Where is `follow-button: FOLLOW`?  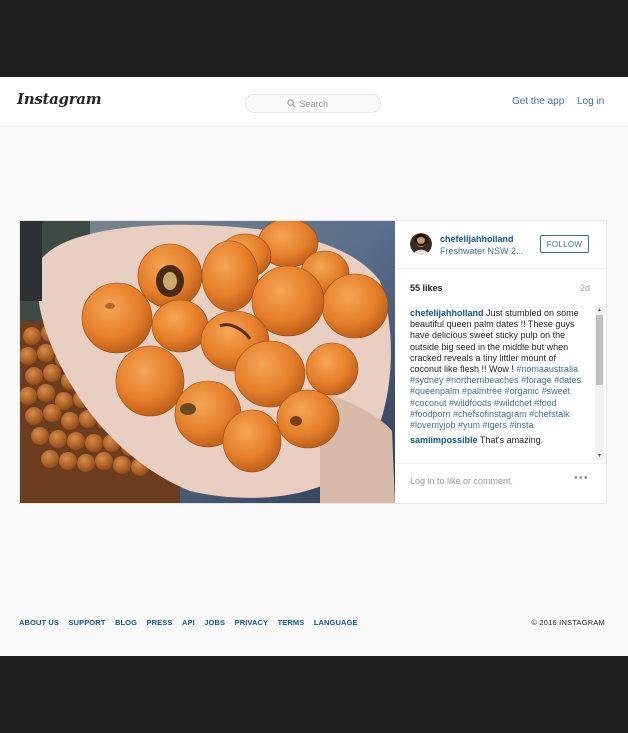
follow-button: FOLLOW is located at coordinates (564, 244).